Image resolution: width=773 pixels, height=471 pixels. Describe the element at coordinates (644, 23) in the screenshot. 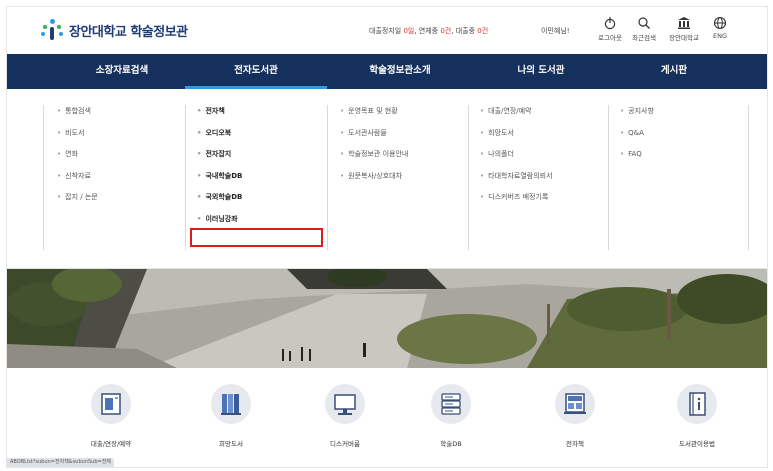

I see `search-icon` at that location.